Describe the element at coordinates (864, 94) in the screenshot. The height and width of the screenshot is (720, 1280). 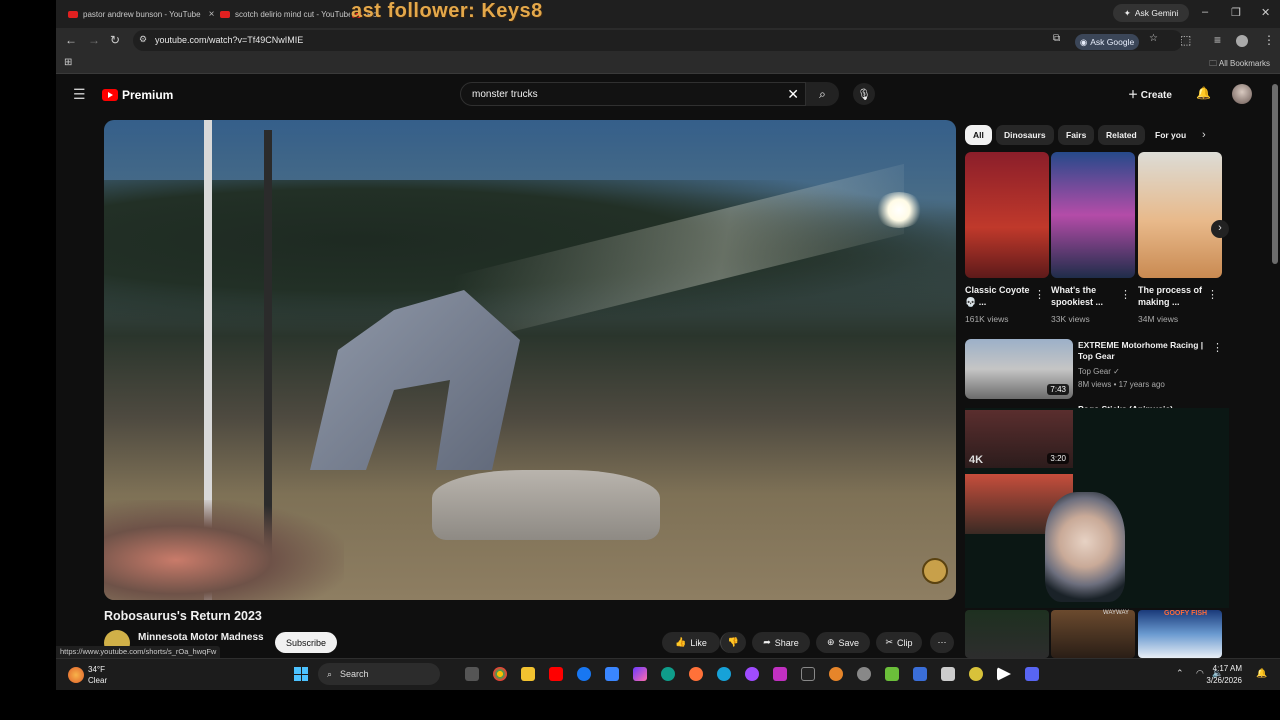
I see `voice-search-button: 🎙` at that location.